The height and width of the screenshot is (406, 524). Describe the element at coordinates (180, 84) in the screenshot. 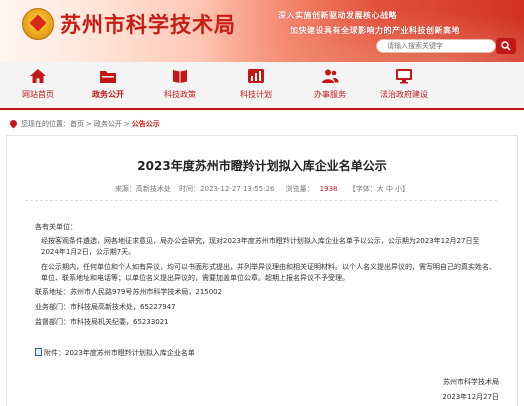

I see `nav-item-policy: 科技政策` at that location.